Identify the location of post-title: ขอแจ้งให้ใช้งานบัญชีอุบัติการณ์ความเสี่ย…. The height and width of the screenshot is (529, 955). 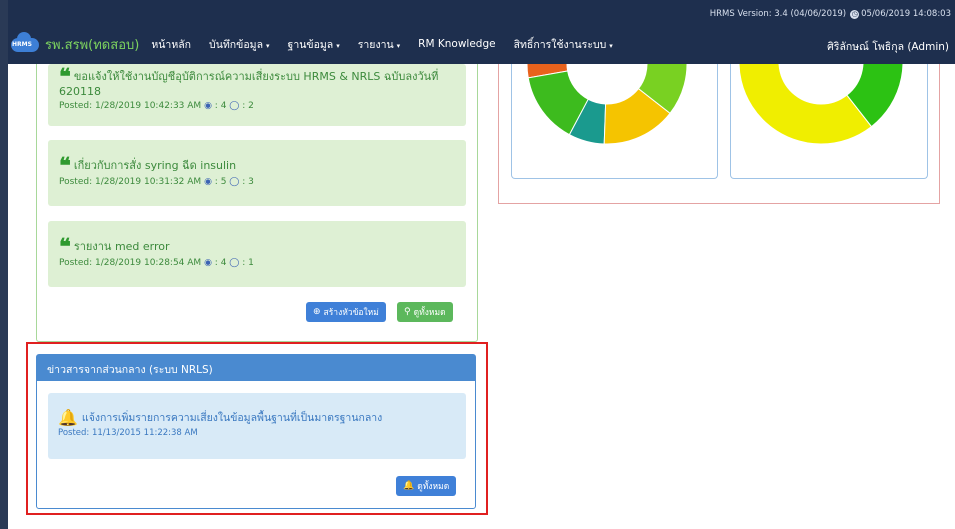
(248, 84).